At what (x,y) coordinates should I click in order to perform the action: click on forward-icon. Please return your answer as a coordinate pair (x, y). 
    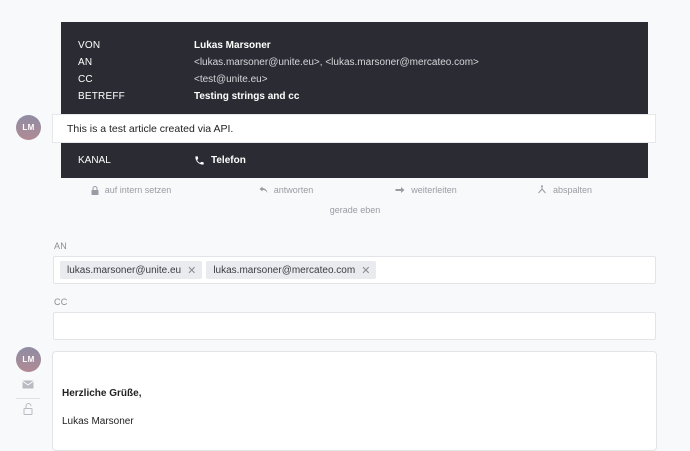
    Looking at the image, I should click on (400, 190).